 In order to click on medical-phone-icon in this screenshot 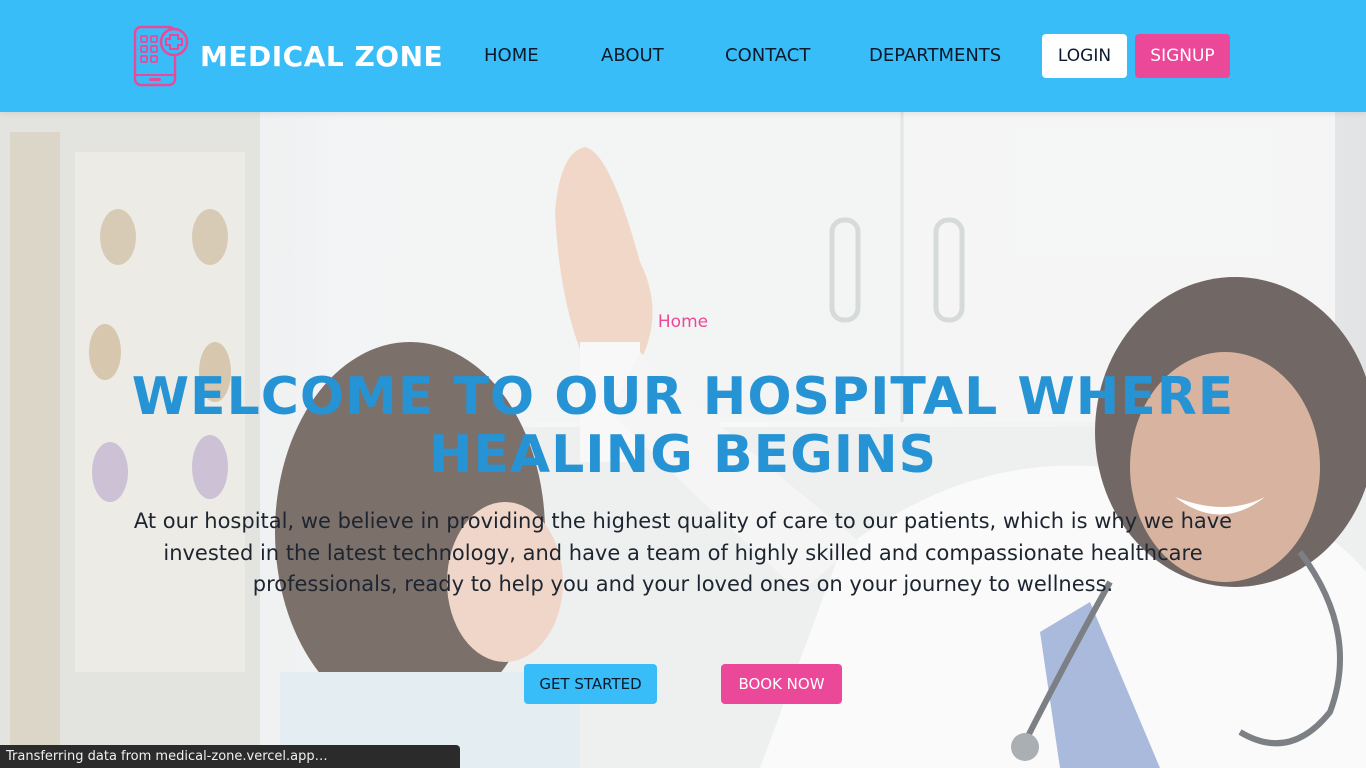, I will do `click(161, 56)`.